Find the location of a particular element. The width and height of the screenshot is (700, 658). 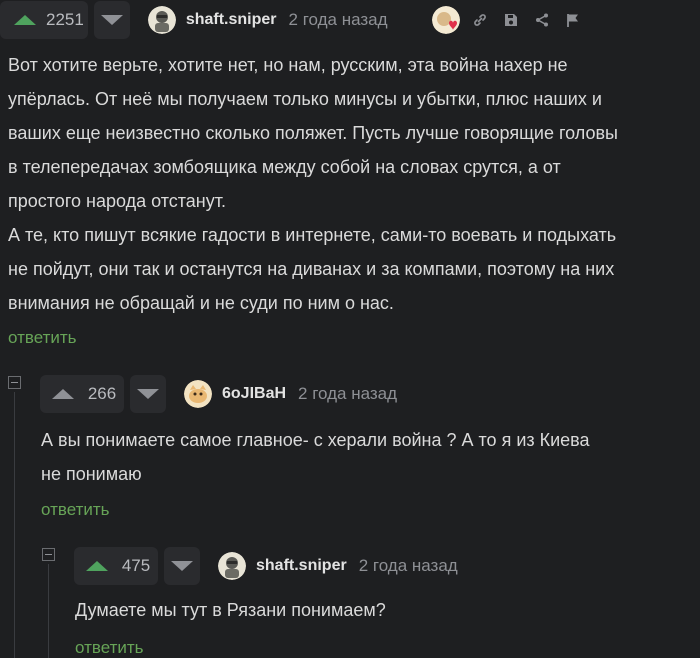

comment-actions is located at coordinates (508, 20).